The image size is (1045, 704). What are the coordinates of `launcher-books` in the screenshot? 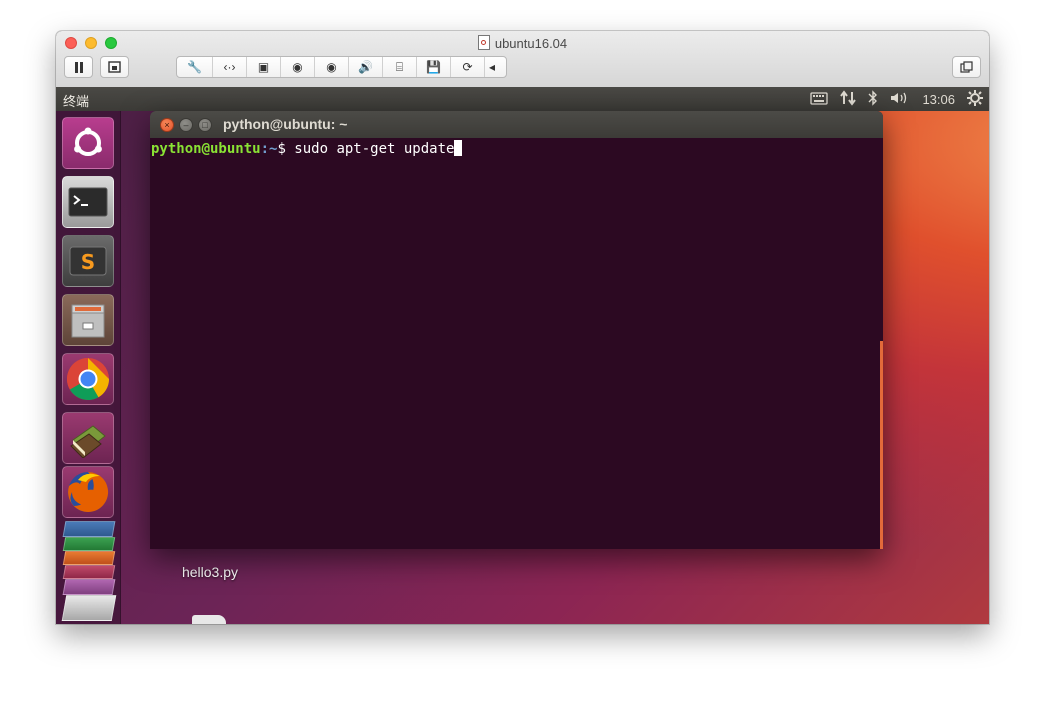 It's located at (88, 438).